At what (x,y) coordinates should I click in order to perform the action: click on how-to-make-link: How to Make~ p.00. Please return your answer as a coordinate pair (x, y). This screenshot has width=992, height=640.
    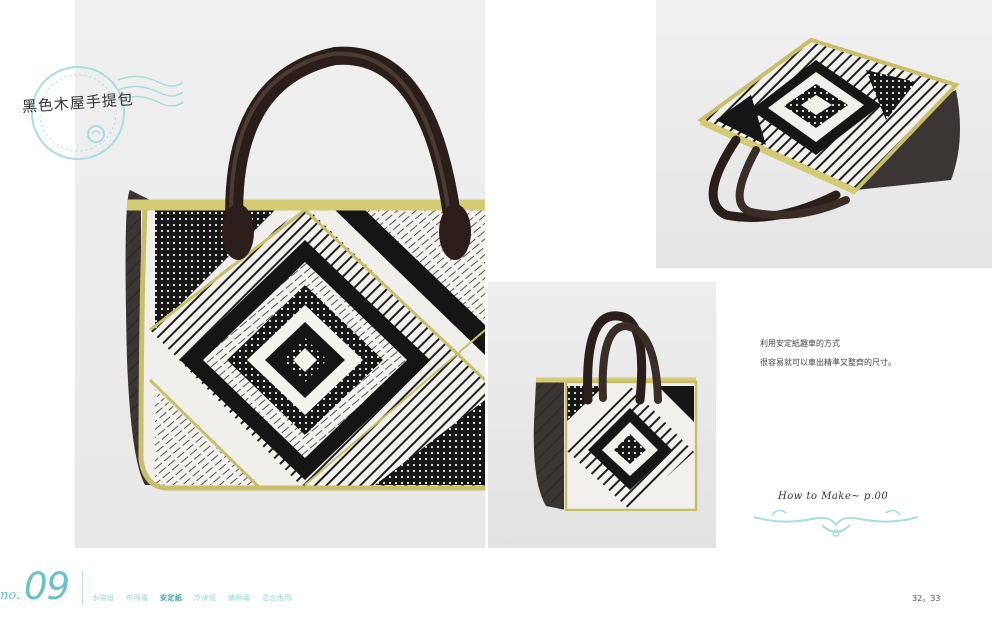
    Looking at the image, I should click on (833, 496).